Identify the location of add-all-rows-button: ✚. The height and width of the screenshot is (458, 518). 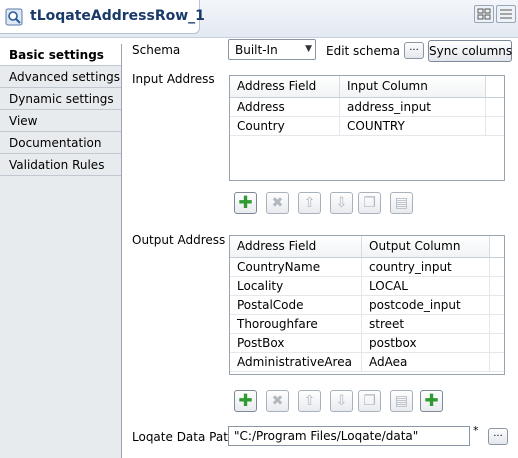
(431, 401).